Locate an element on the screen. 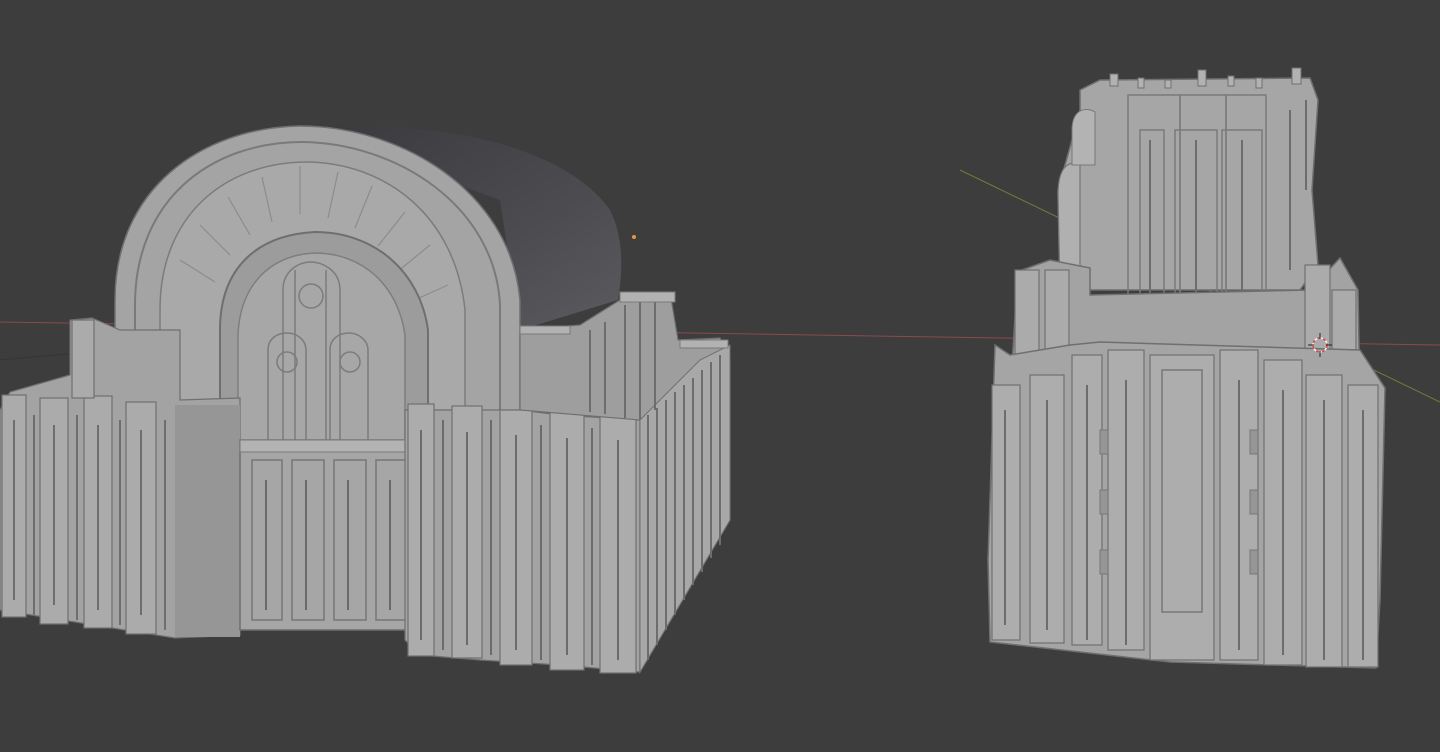  lower-base-pilasters is located at coordinates (1185, 508).